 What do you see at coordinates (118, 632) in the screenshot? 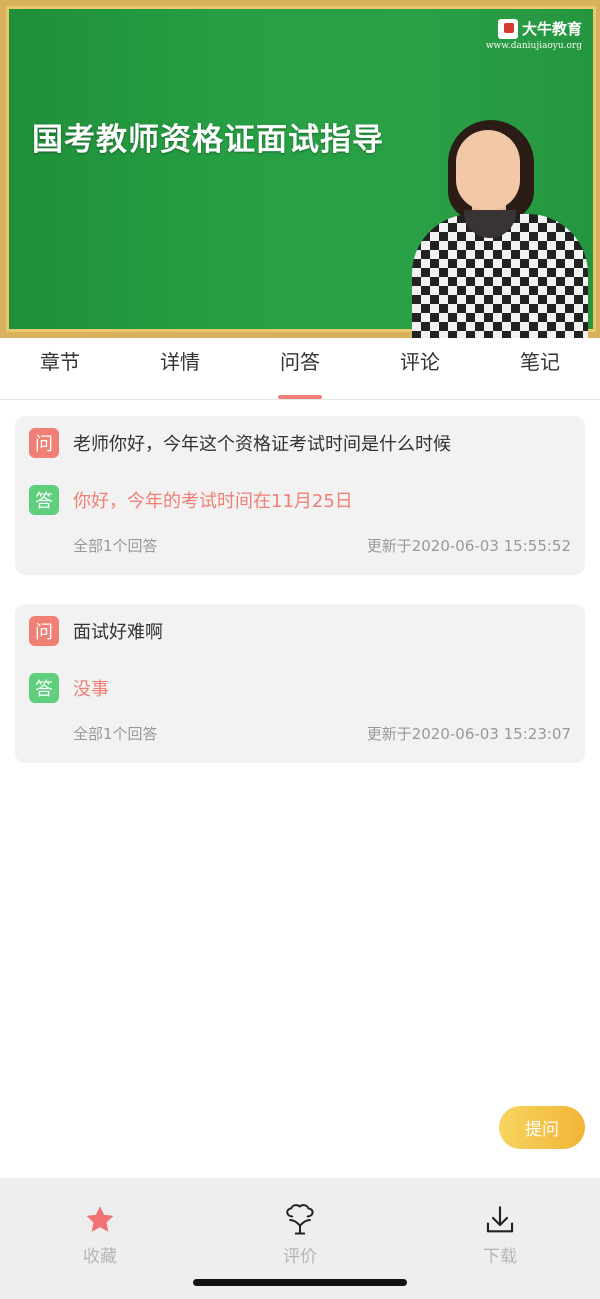
I see `question-text: 面试好难啊` at bounding box center [118, 632].